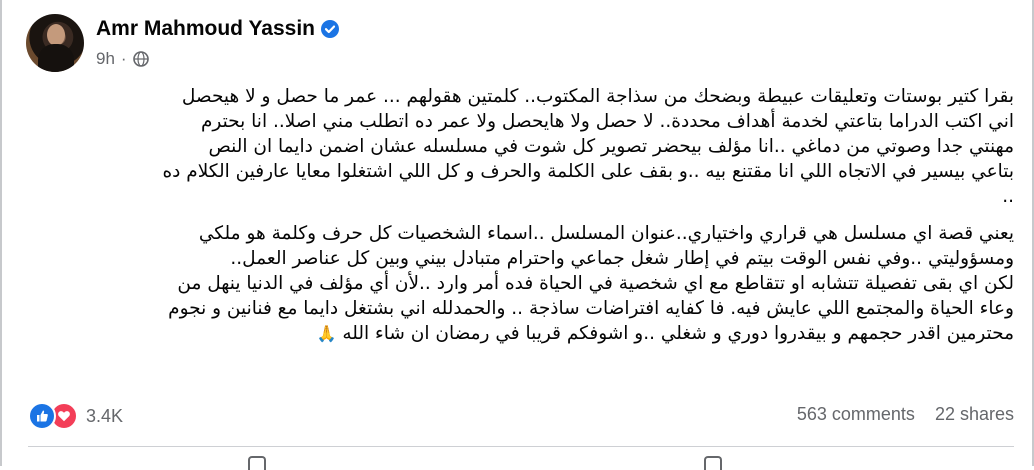  I want to click on reaction-count: 3.4K, so click(104, 416).